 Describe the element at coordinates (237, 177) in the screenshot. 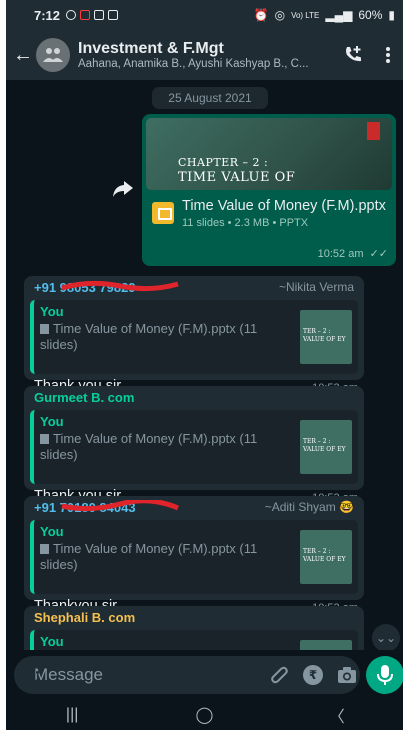

I see `preview-line-2: TIME VALUE OF` at that location.